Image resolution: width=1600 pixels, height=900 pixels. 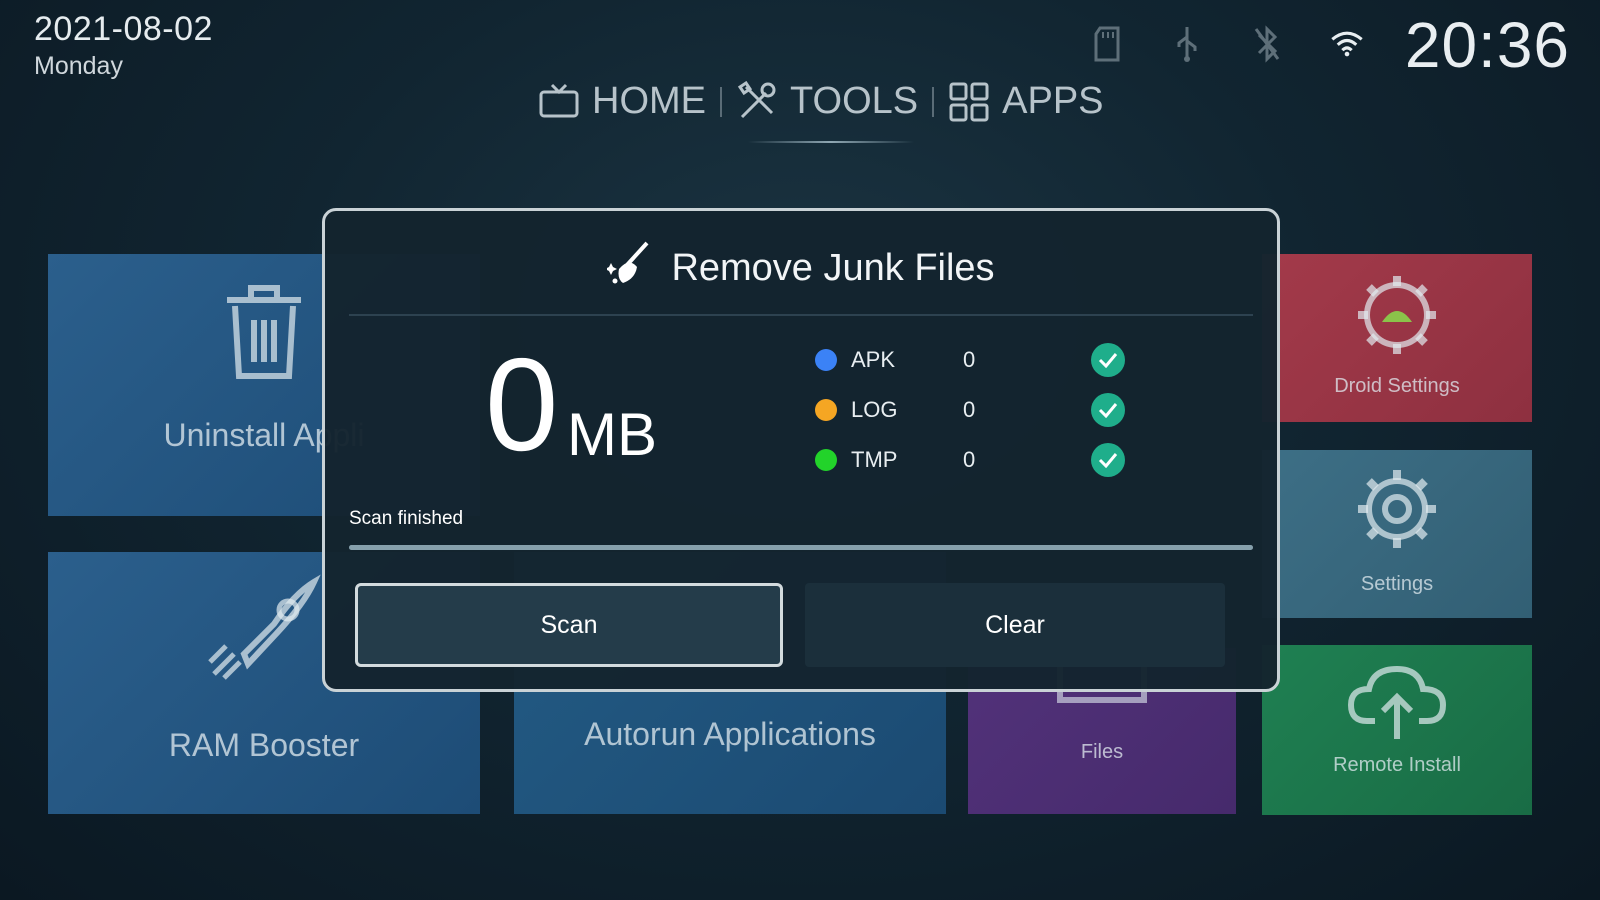 I want to click on category-name: TMP, so click(x=874, y=459).